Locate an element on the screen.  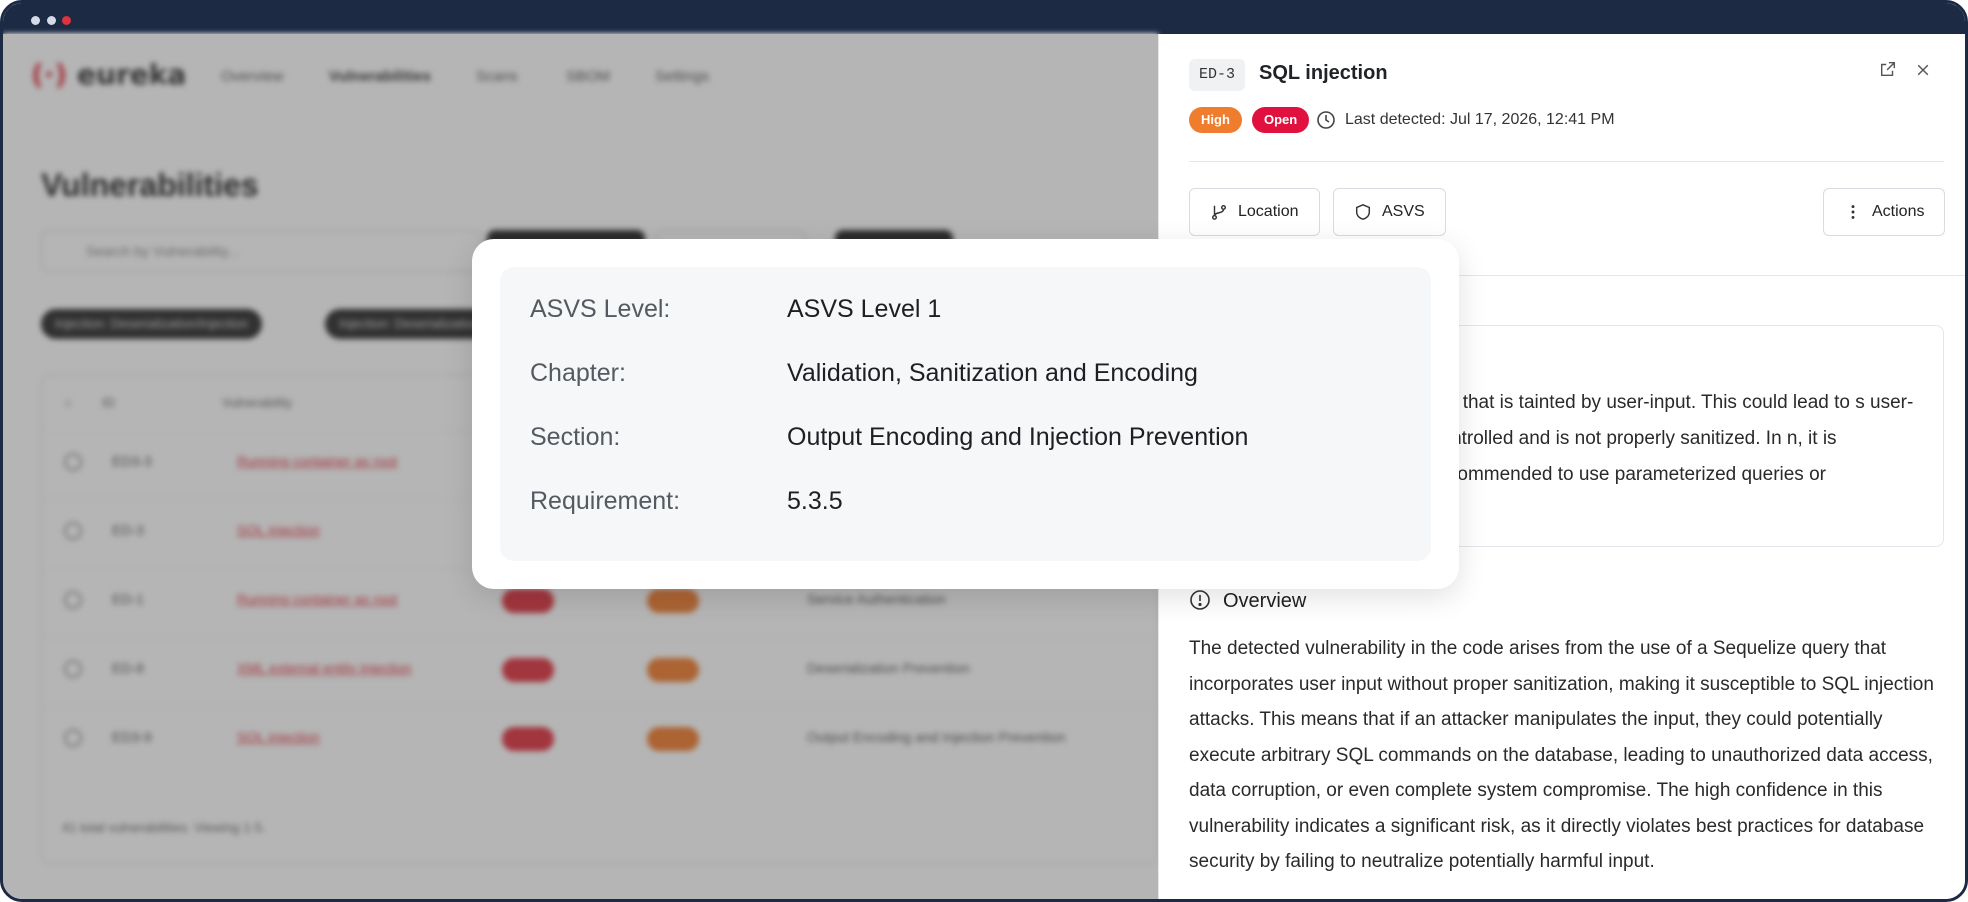
severity-badge: High is located at coordinates (1215, 120).